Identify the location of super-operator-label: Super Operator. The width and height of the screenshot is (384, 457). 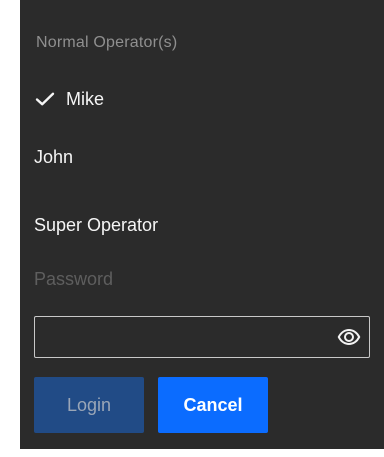
(96, 224).